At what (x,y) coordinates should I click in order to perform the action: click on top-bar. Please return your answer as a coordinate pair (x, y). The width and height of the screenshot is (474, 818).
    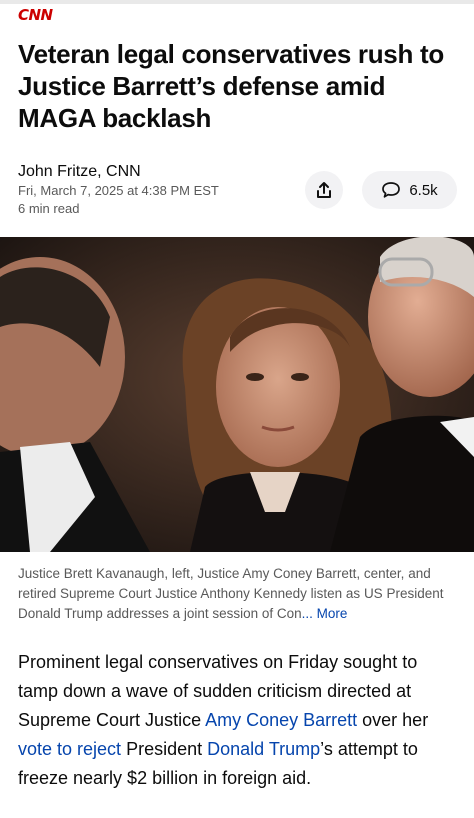
    Looking at the image, I should click on (237, 2).